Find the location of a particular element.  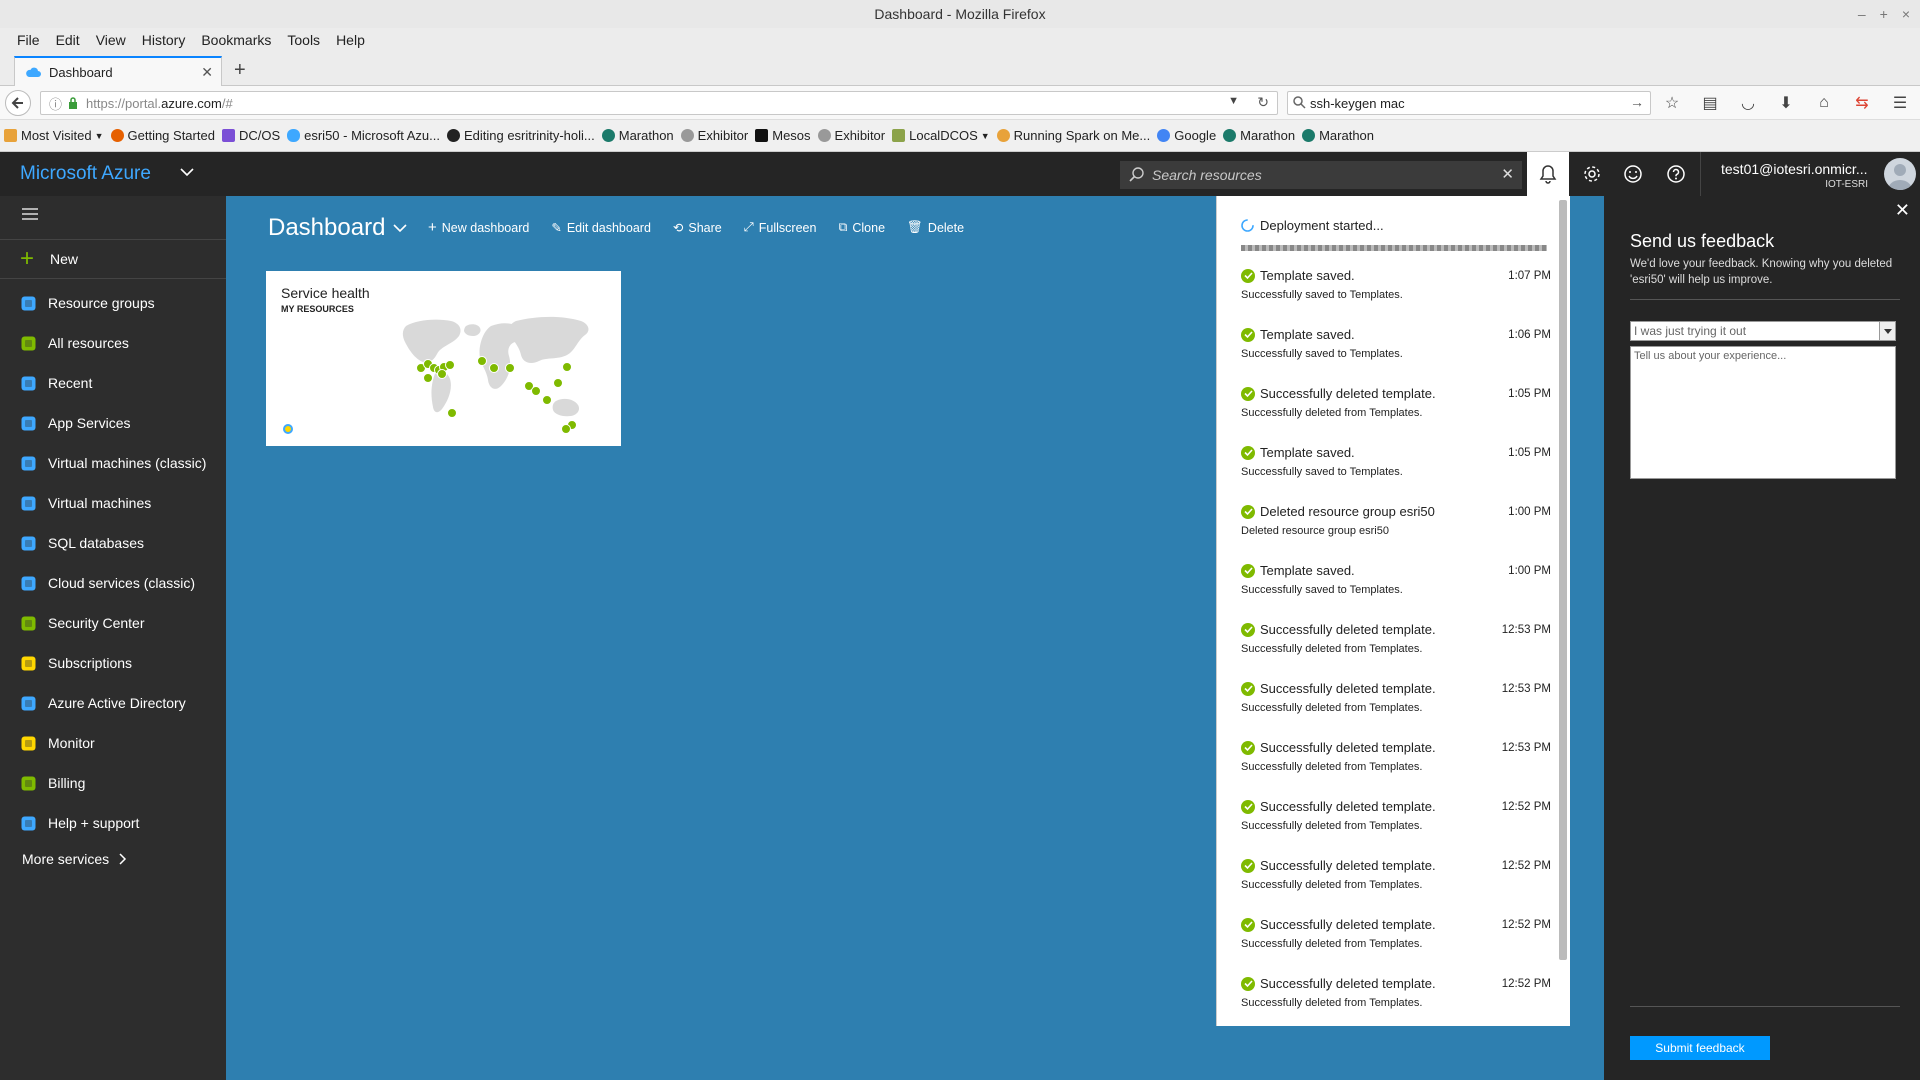

bookmark-getting-started: Getting Started is located at coordinates (162, 135).